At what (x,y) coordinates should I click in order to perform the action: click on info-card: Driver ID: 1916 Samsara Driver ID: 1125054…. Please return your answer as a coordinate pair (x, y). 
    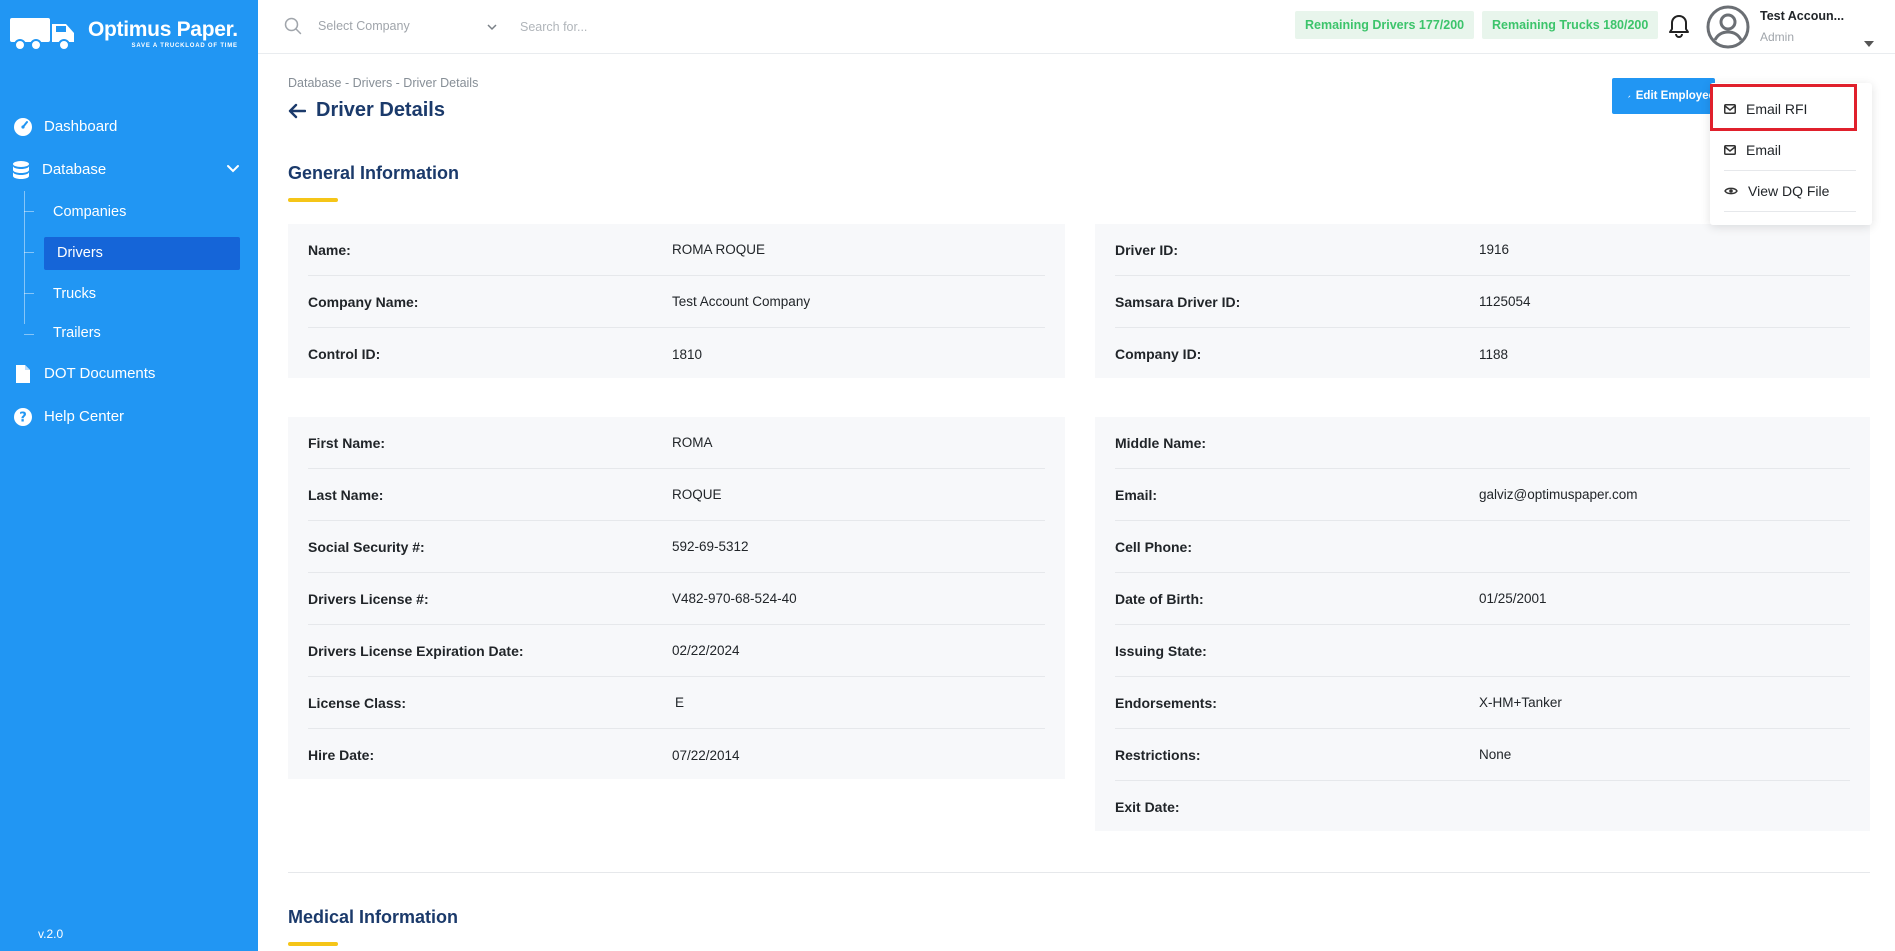
    Looking at the image, I should click on (1482, 301).